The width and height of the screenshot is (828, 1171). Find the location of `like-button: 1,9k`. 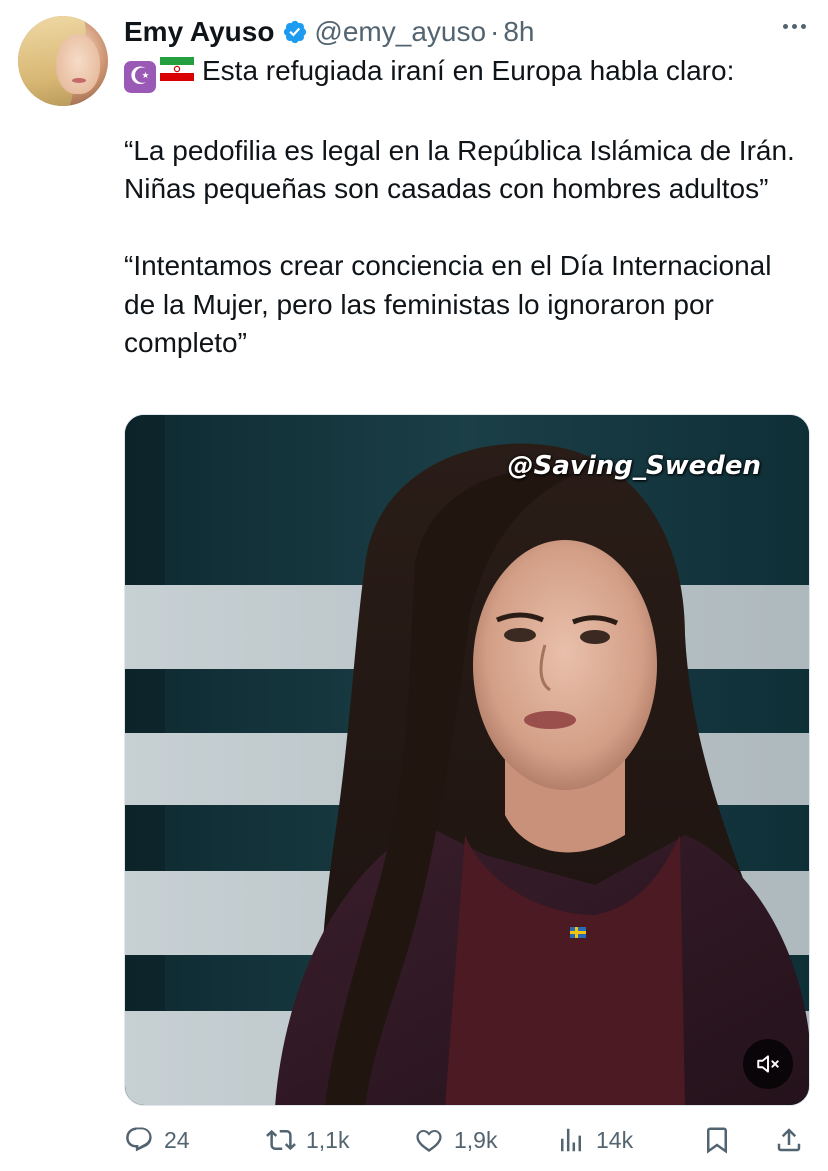

like-button: 1,9k is located at coordinates (455, 1140).